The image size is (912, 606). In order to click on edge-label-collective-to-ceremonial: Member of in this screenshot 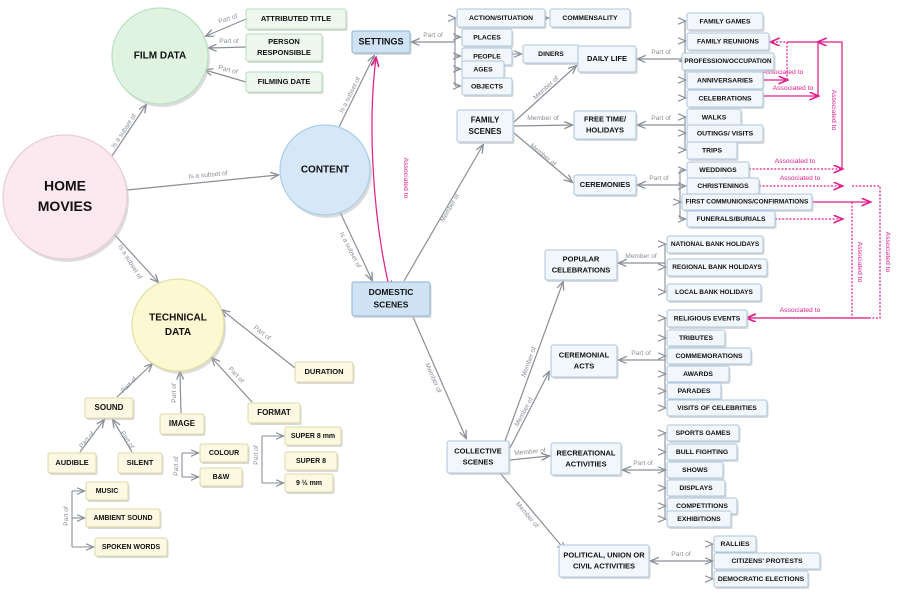, I will do `click(524, 411)`.